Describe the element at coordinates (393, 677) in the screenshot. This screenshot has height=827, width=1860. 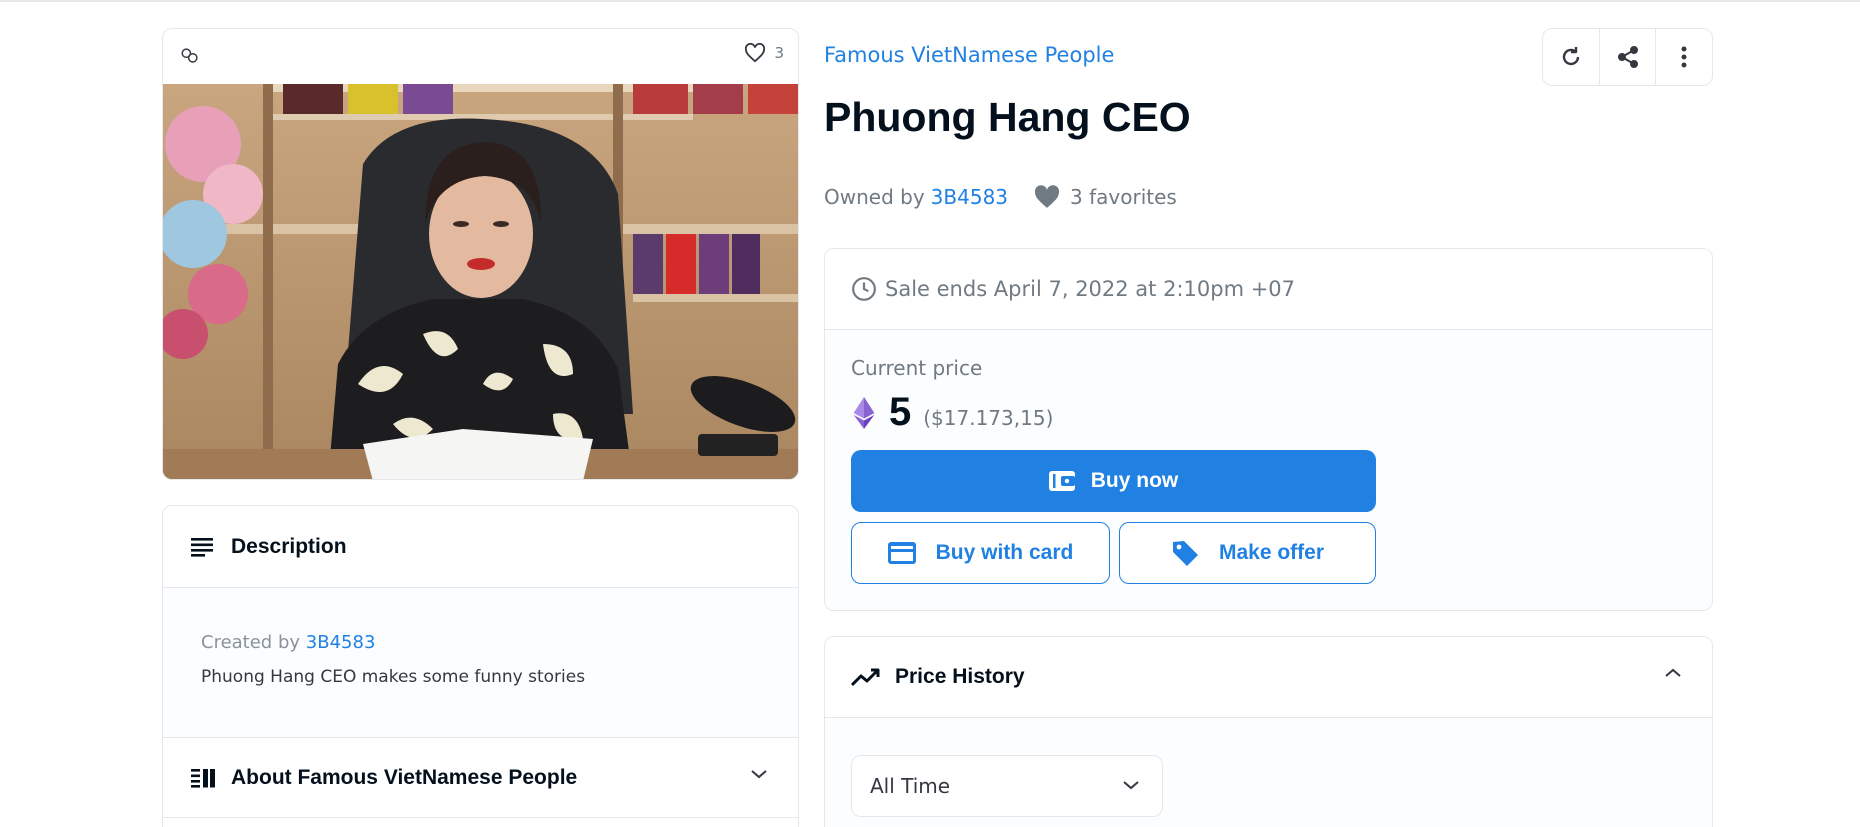
I see `description-text: Phuong Hang CEO makes some funny stories` at that location.